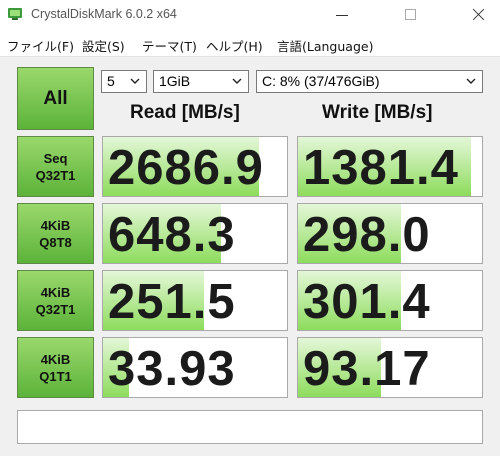 Image resolution: width=500 pixels, height=456 pixels. Describe the element at coordinates (15, 14) in the screenshot. I see `app-icon` at that location.